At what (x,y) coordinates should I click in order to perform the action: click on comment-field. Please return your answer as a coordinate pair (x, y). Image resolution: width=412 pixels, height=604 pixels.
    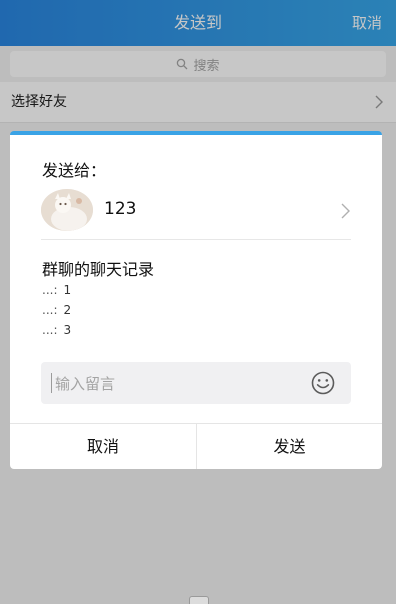
    Looking at the image, I should click on (196, 384).